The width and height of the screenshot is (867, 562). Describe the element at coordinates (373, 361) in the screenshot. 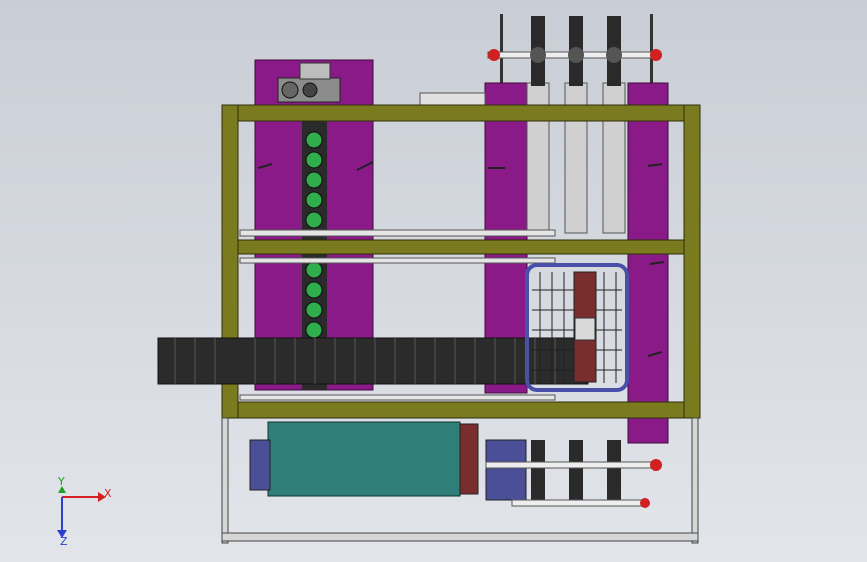

I see `cable-drag-chain` at that location.